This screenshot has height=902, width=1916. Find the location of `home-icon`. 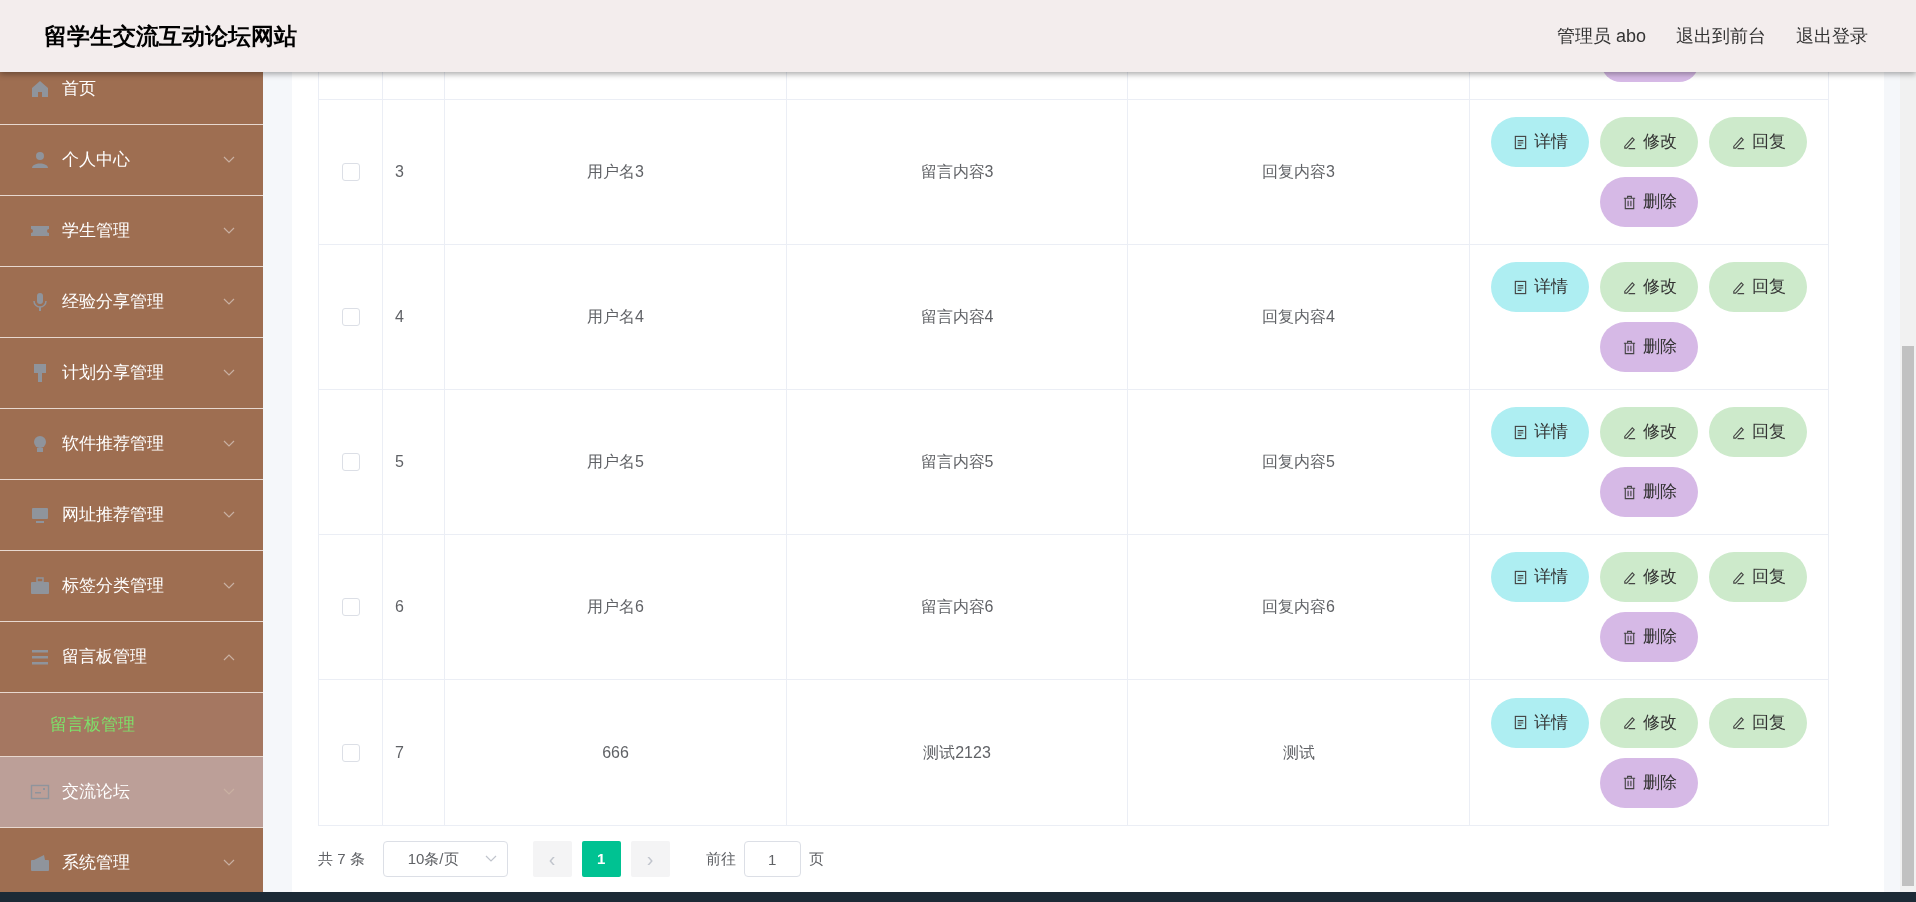

home-icon is located at coordinates (40, 89).